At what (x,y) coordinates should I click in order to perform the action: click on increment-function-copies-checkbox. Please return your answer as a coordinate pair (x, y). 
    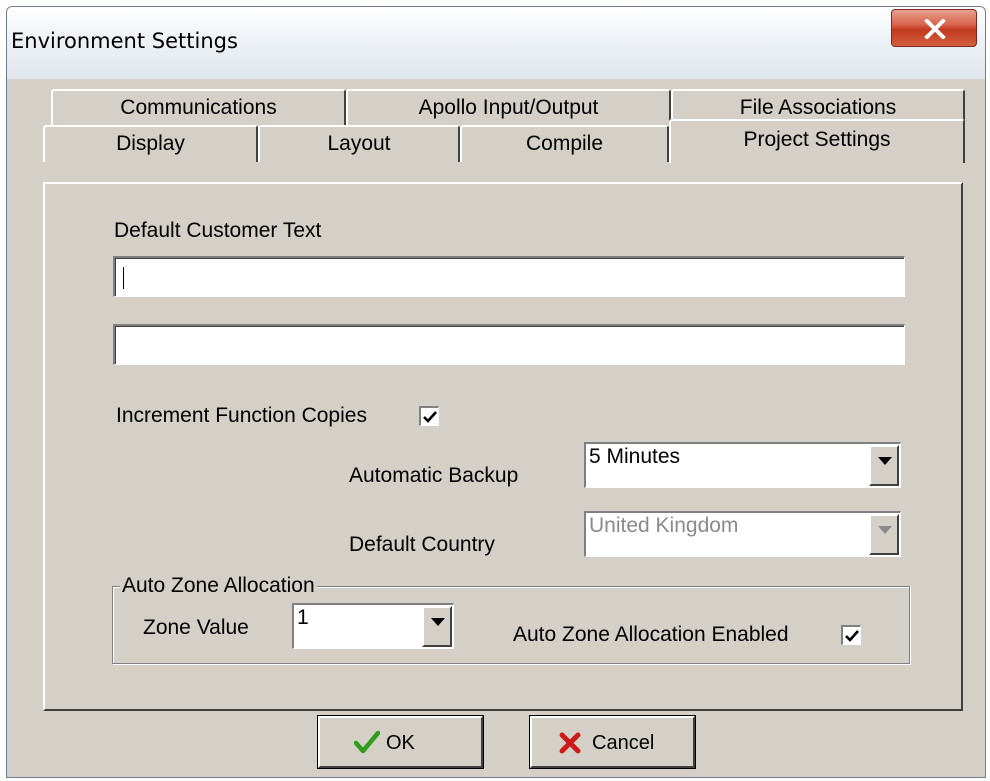
    Looking at the image, I should click on (429, 416).